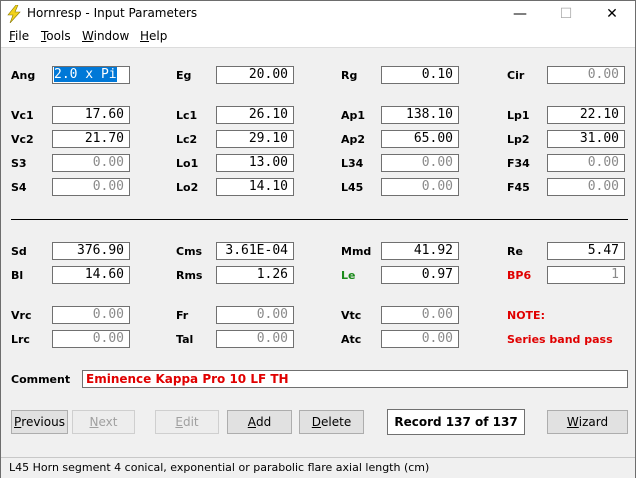 The image size is (636, 478). What do you see at coordinates (586, 187) in the screenshot?
I see `f45-field: 0.00` at bounding box center [586, 187].